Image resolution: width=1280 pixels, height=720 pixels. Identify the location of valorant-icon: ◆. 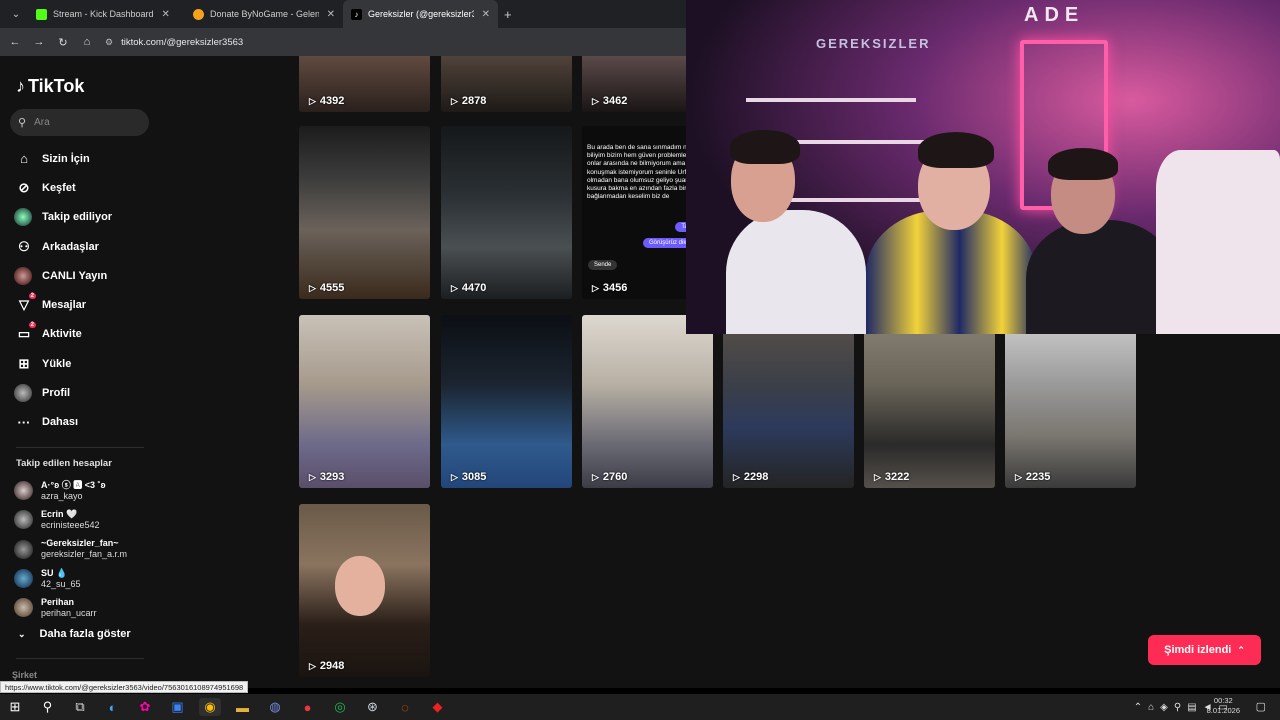
(438, 707).